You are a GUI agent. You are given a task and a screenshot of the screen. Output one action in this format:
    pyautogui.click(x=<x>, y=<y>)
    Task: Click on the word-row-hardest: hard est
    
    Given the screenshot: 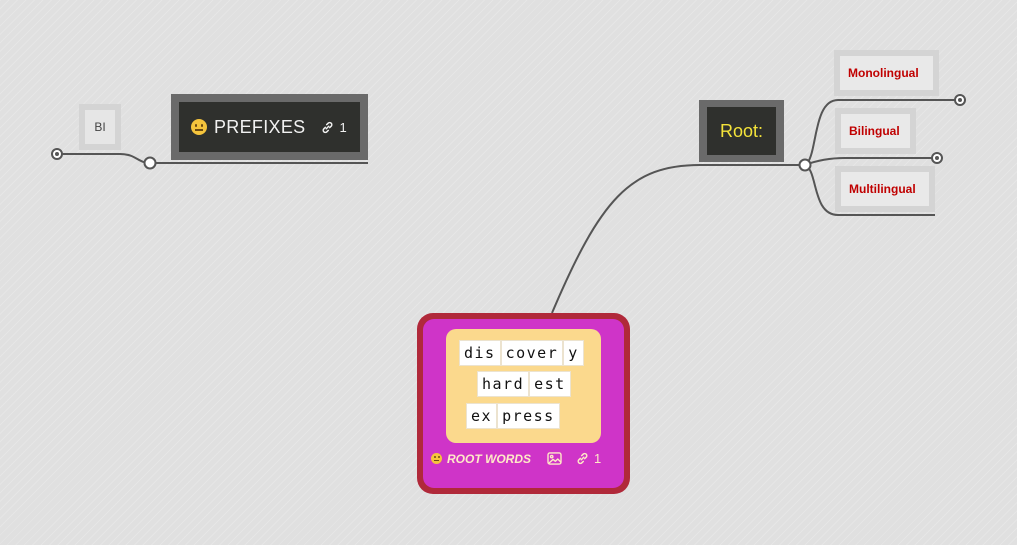 What is the action you would take?
    pyautogui.click(x=525, y=384)
    